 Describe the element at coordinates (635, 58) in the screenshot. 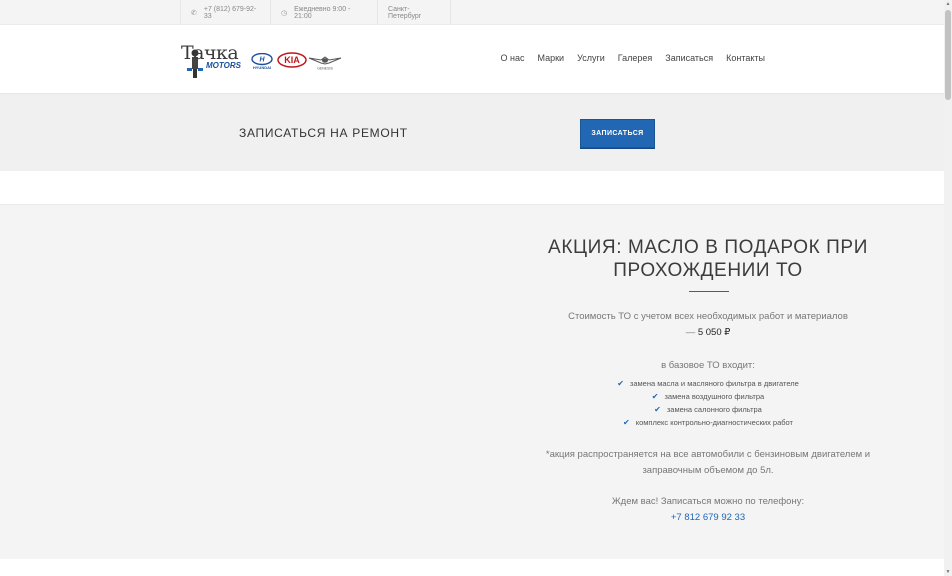

I see `nav-item-gallery: Галерея` at that location.